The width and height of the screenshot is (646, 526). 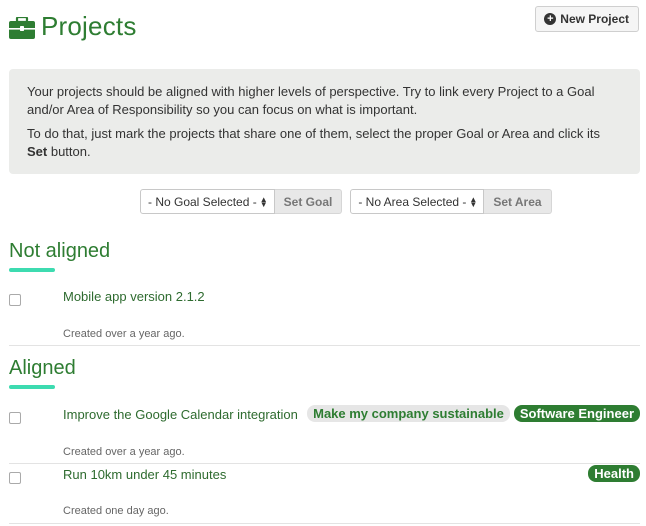 What do you see at coordinates (116, 511) in the screenshot?
I see `project-created: Created one day ago.` at bounding box center [116, 511].